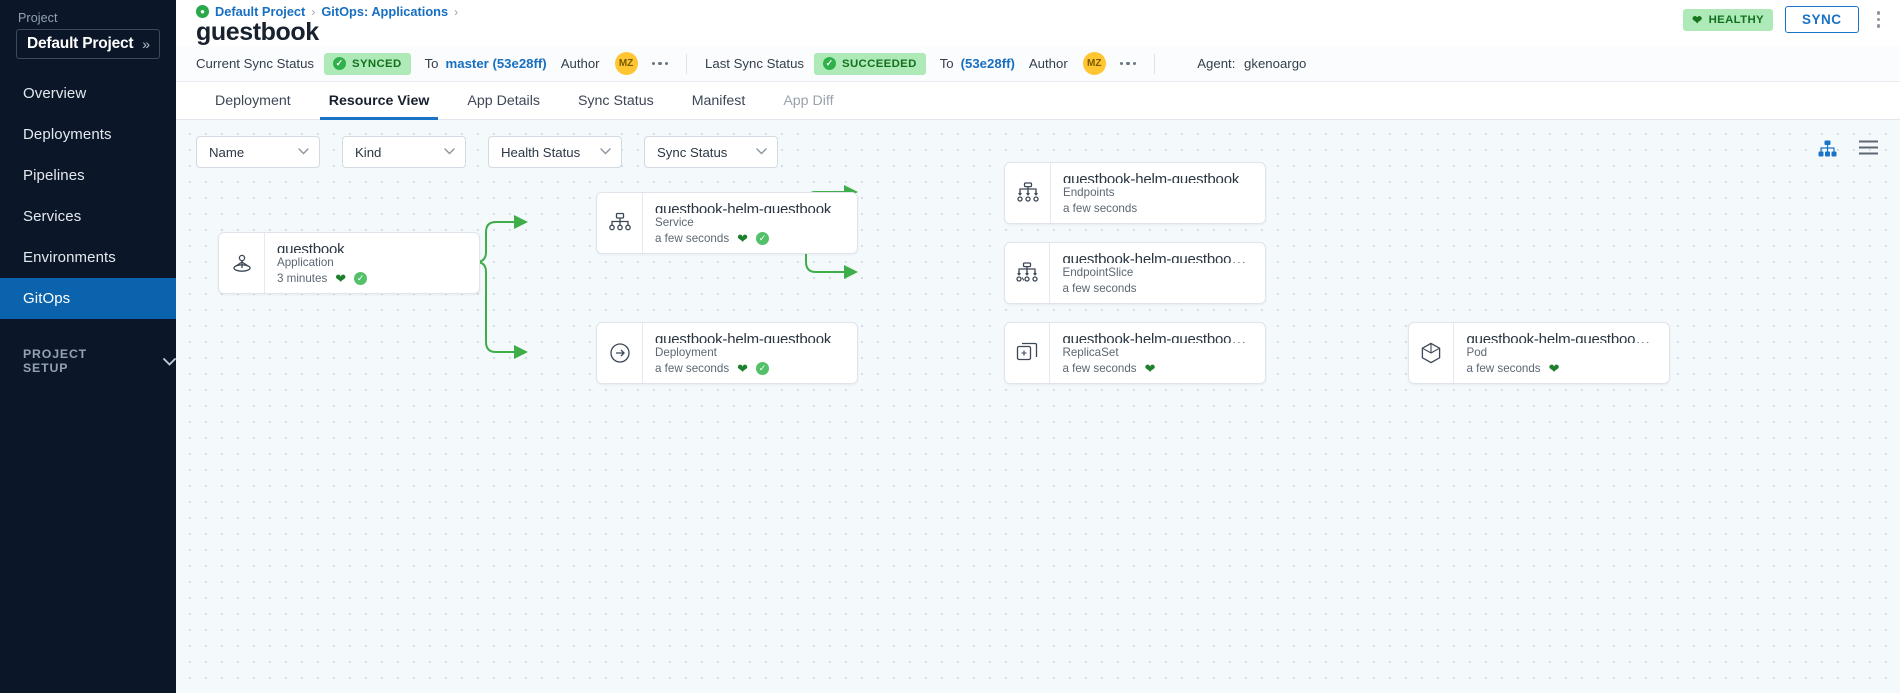  Describe the element at coordinates (377, 63) in the screenshot. I see `current-sync-status-value: SYNCED` at that location.